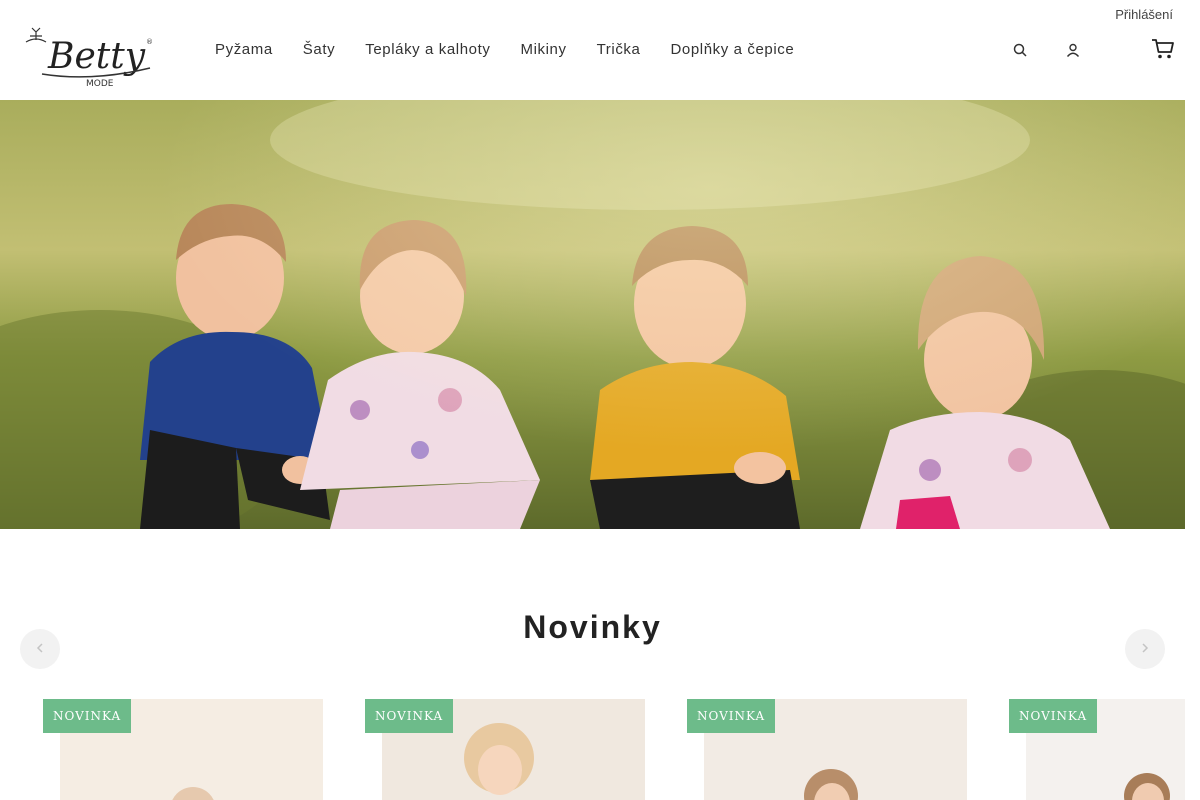 This screenshot has height=800, width=1200. Describe the element at coordinates (1192, 450) in the screenshot. I see `scrollbar-track` at that location.